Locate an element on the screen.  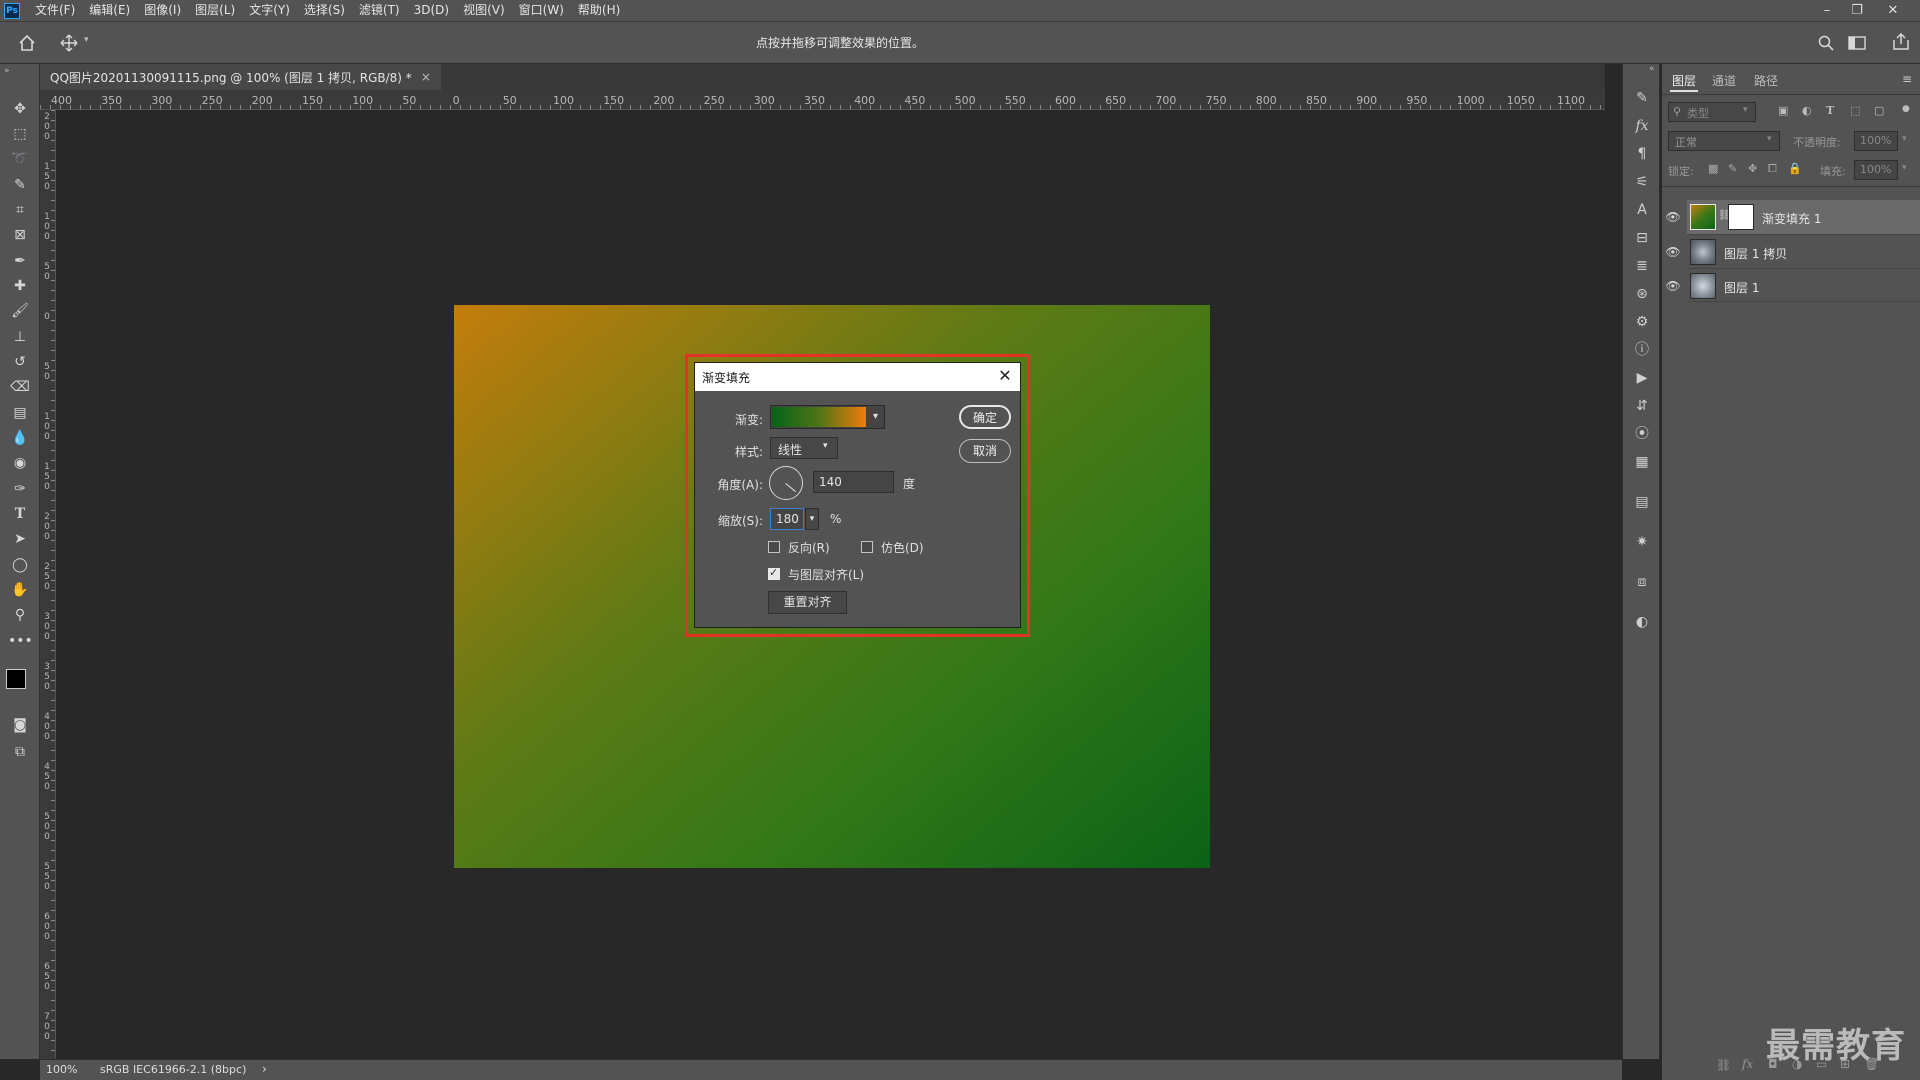
link-layers-icon: ⛓ is located at coordinates (1723, 1065).